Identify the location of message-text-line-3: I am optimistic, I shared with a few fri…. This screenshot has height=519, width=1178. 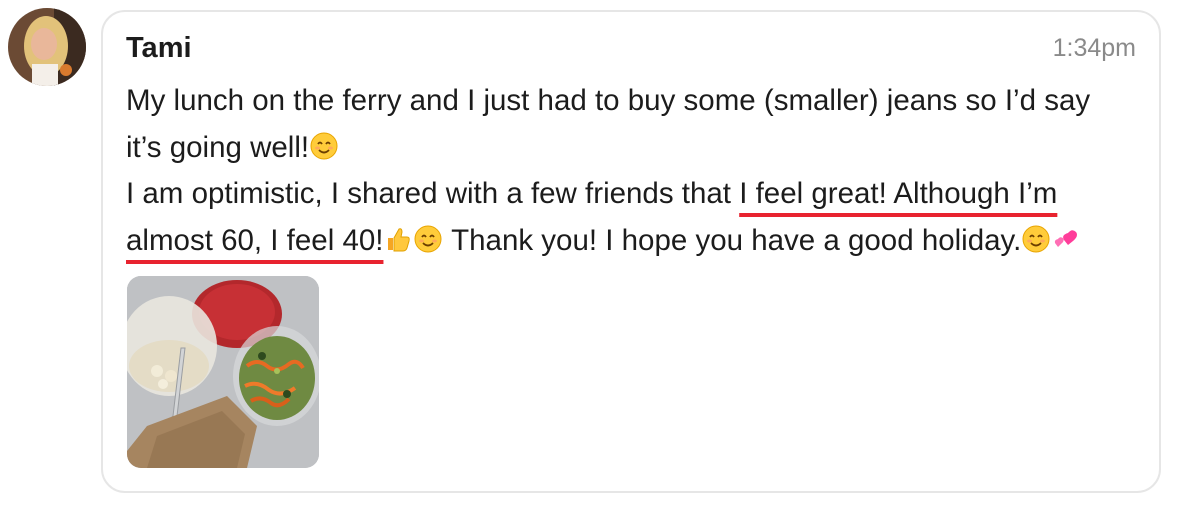
(433, 193).